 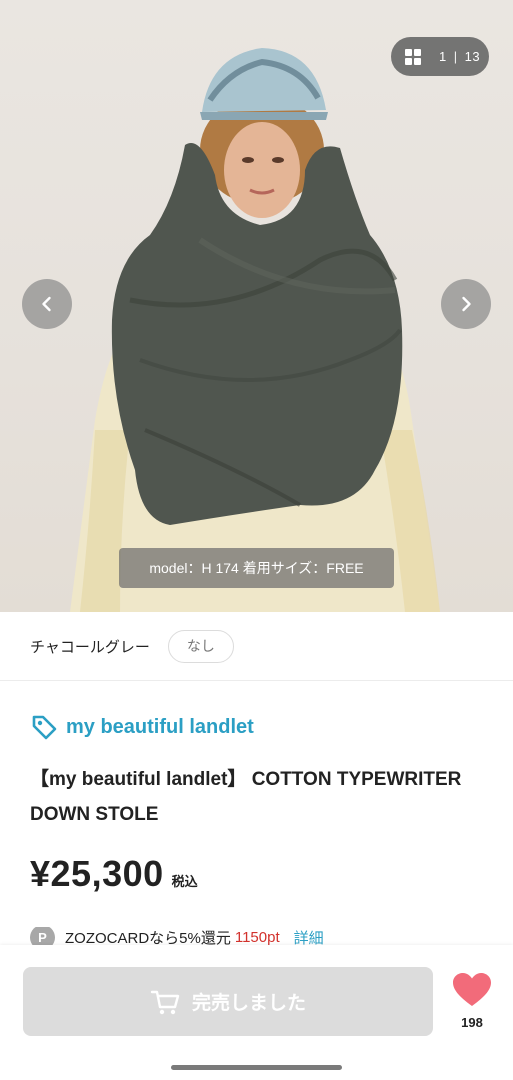 I want to click on sold-out-button: 完売しました, so click(x=228, y=1001).